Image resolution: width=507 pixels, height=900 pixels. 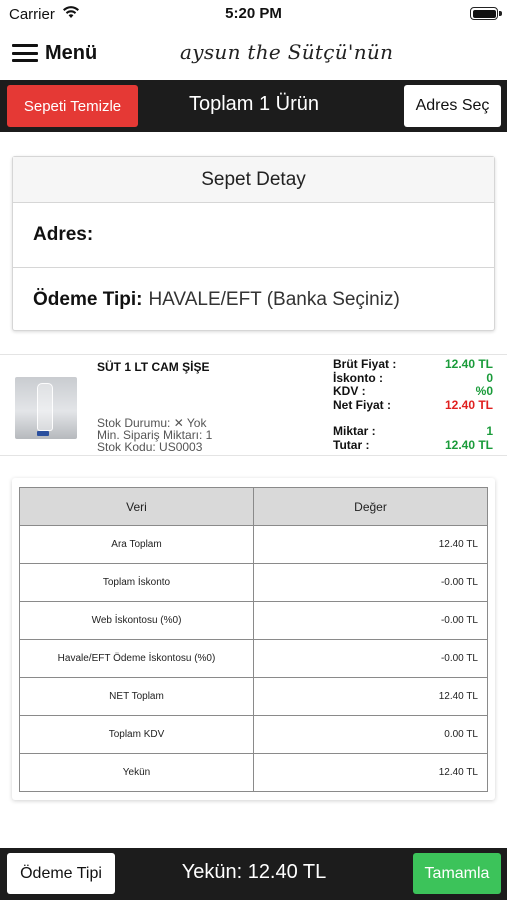 What do you see at coordinates (489, 431) in the screenshot?
I see `quantity-value: 1` at bounding box center [489, 431].